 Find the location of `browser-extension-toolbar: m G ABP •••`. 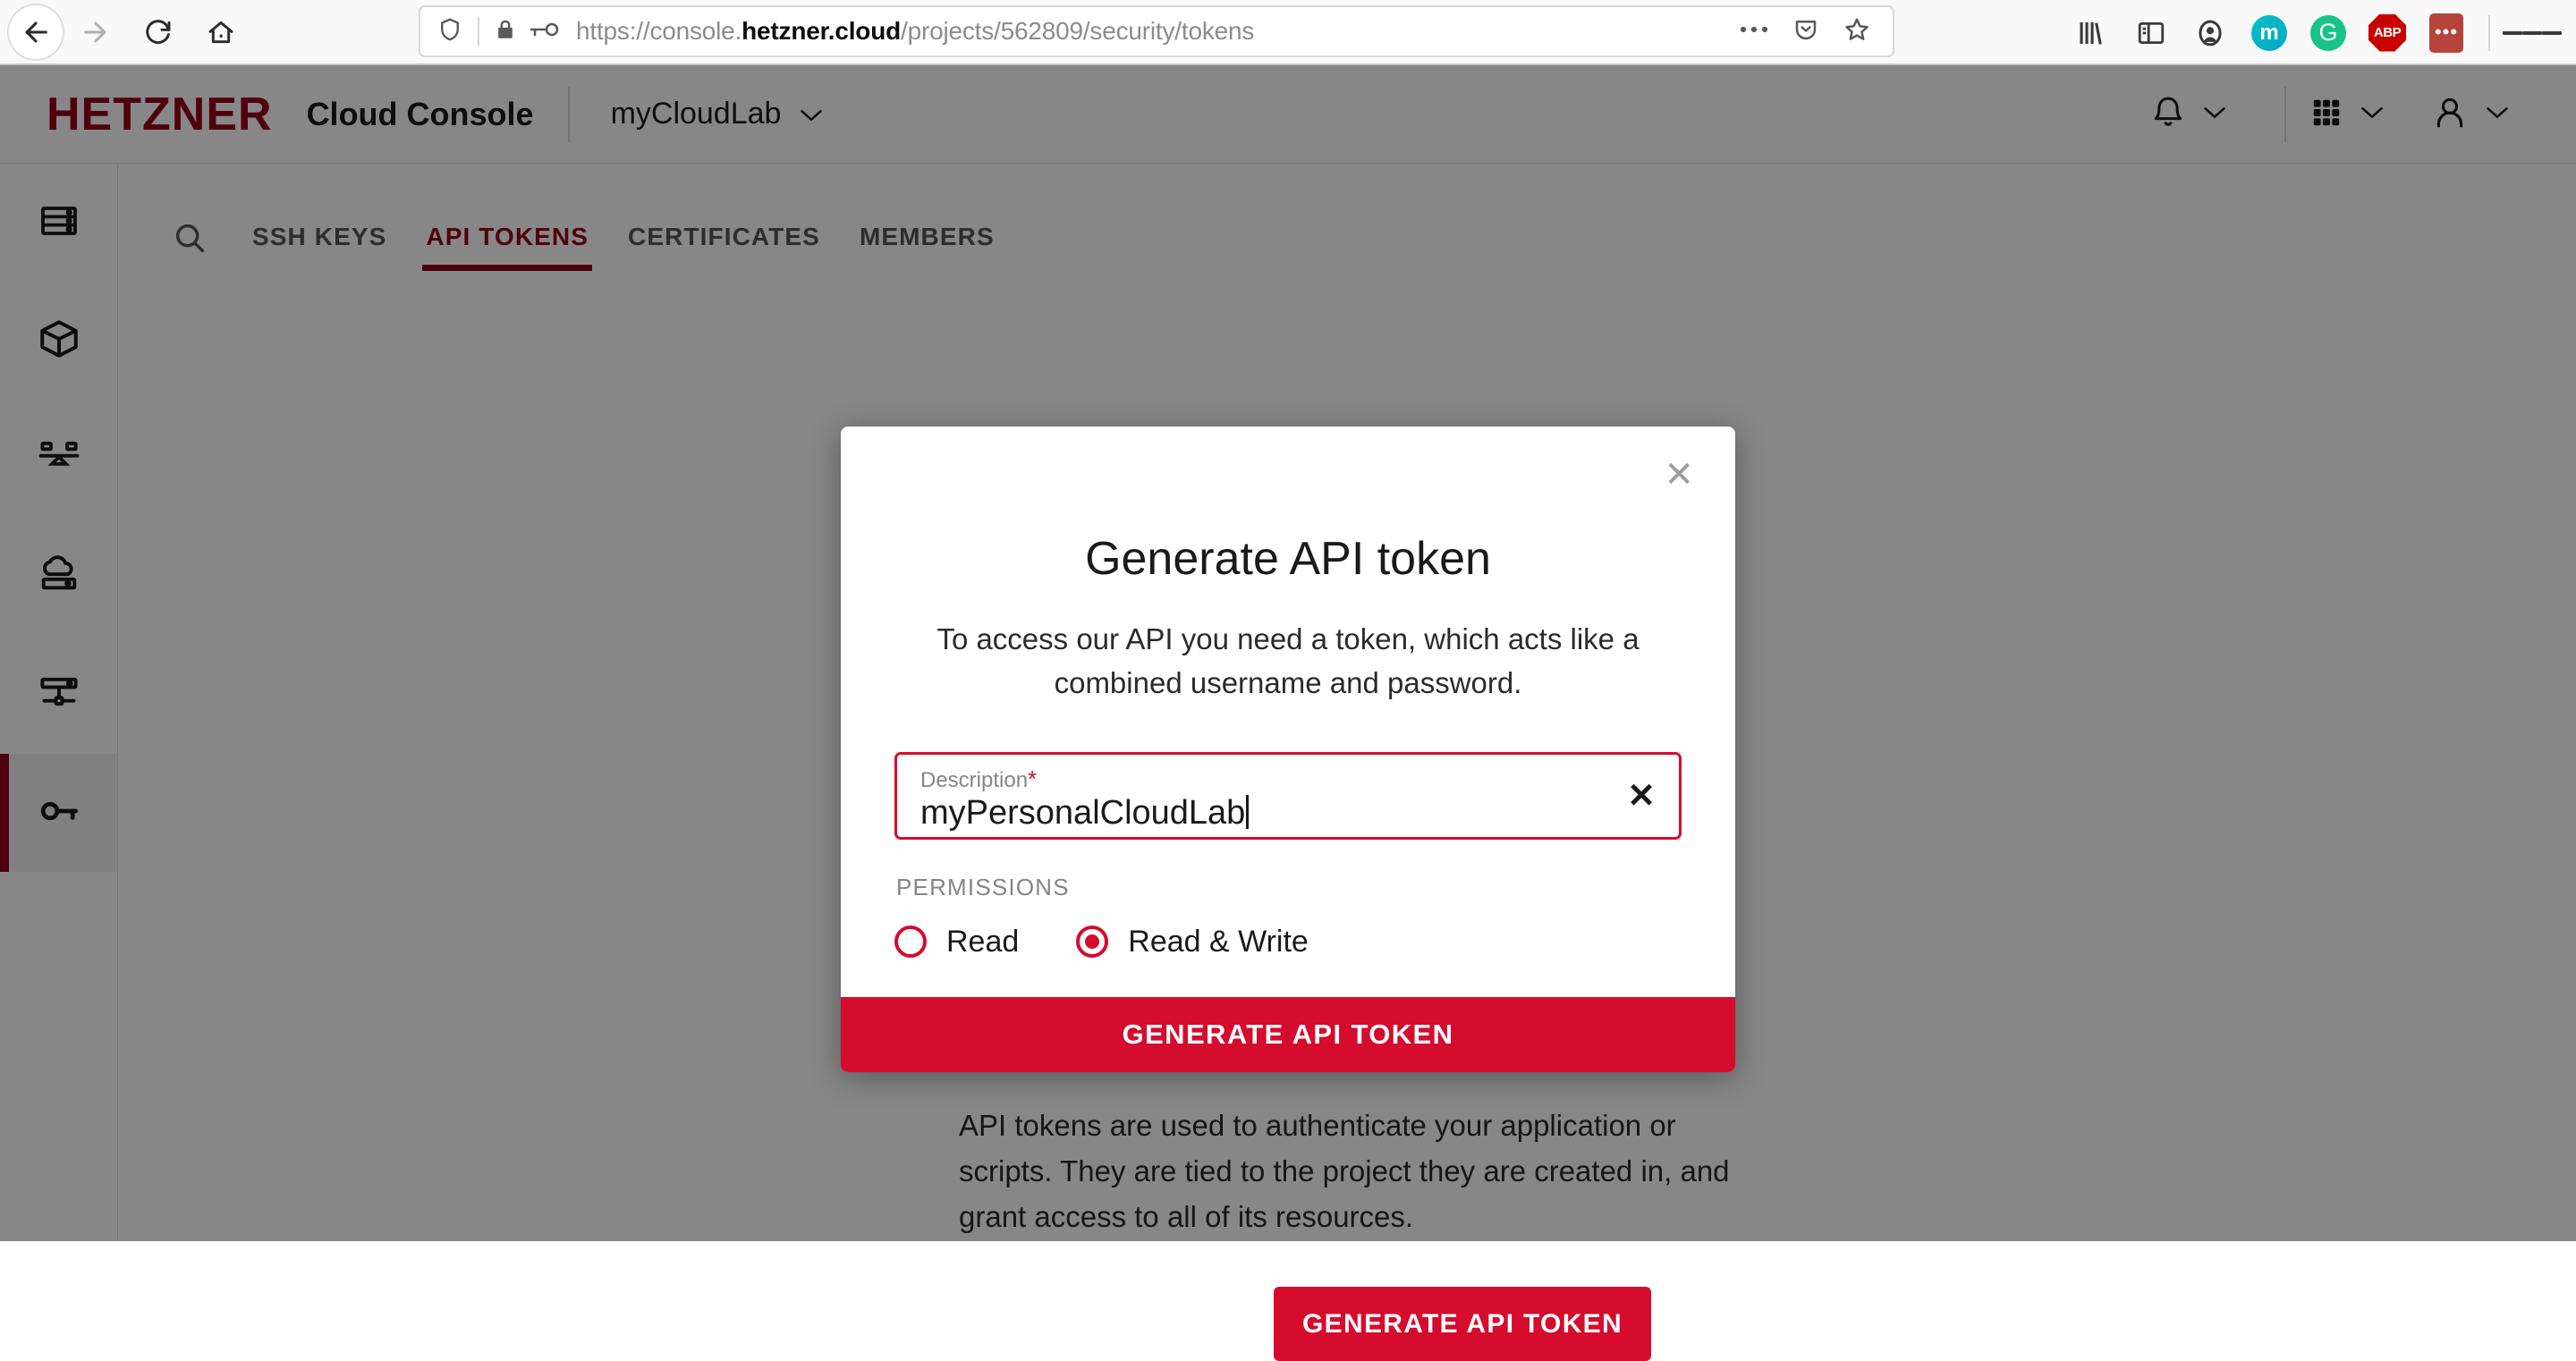

browser-extension-toolbar: m G ABP ••• is located at coordinates (2319, 32).